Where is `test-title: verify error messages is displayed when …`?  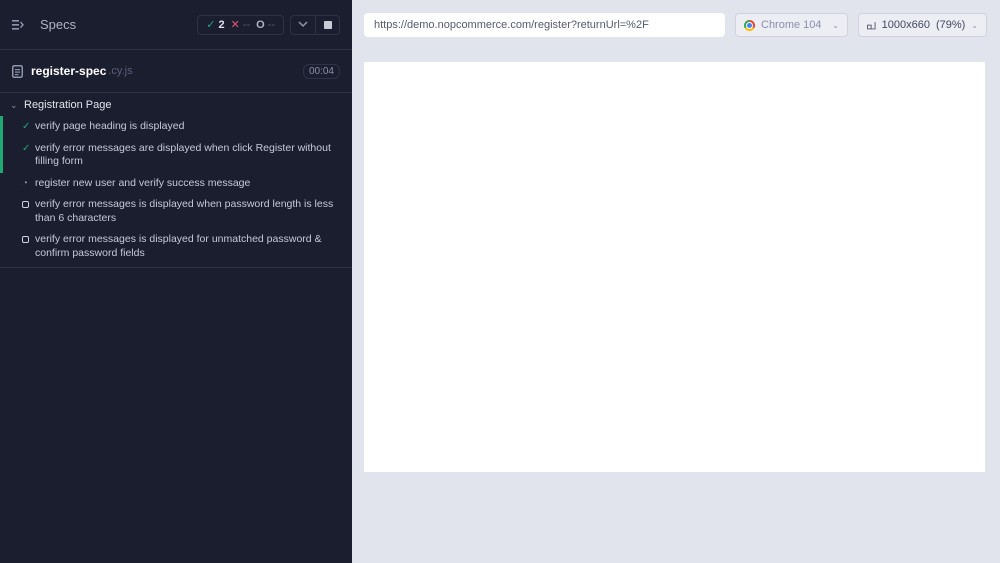 test-title: verify error messages is displayed when … is located at coordinates (184, 211).